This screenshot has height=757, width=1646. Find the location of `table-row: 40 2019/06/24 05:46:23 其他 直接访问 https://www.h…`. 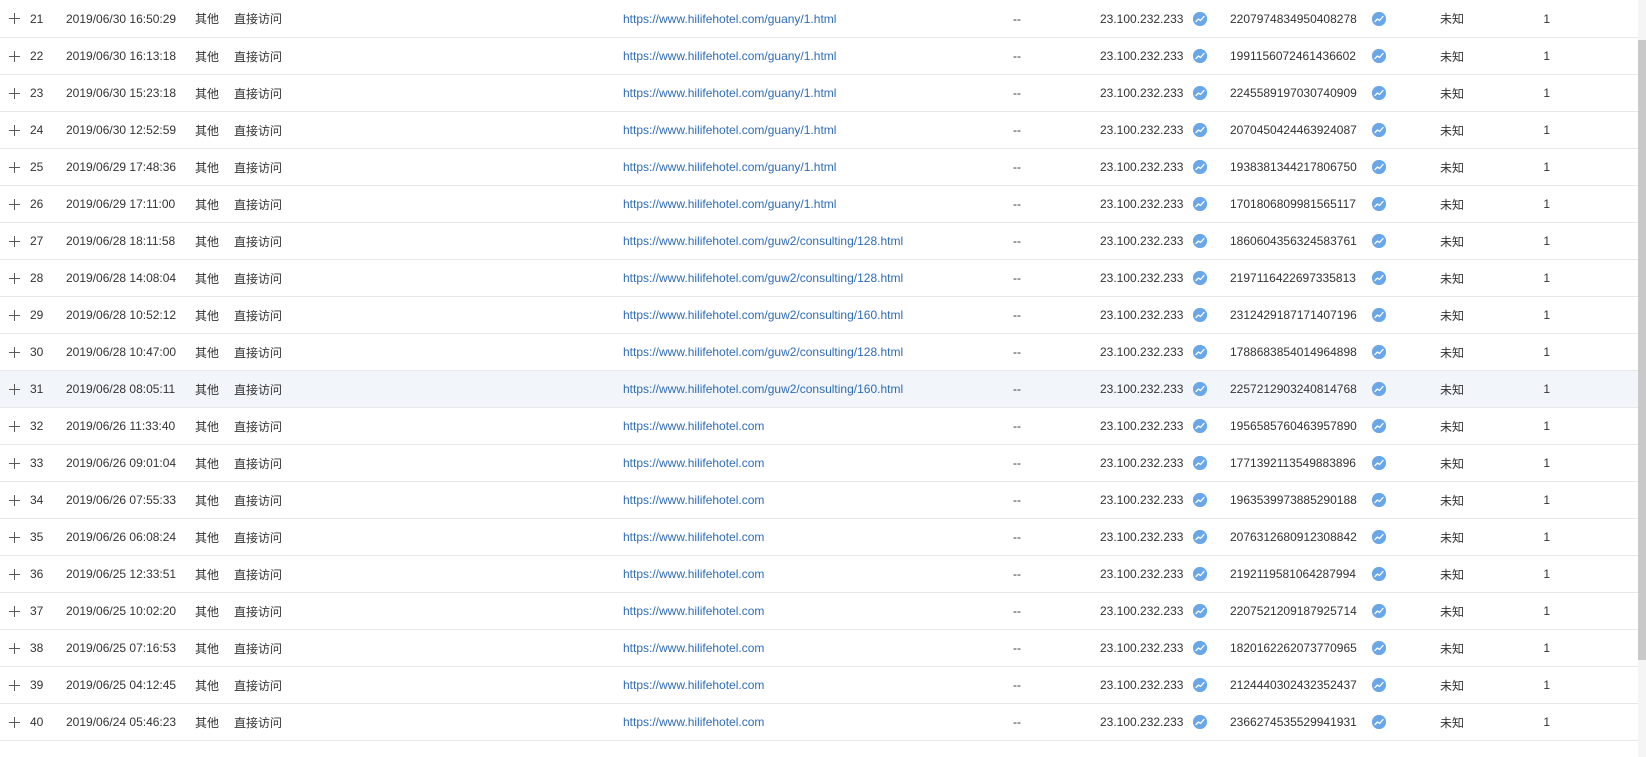

table-row: 40 2019/06/24 05:46:23 其他 直接访问 https://www.h… is located at coordinates (823, 722).